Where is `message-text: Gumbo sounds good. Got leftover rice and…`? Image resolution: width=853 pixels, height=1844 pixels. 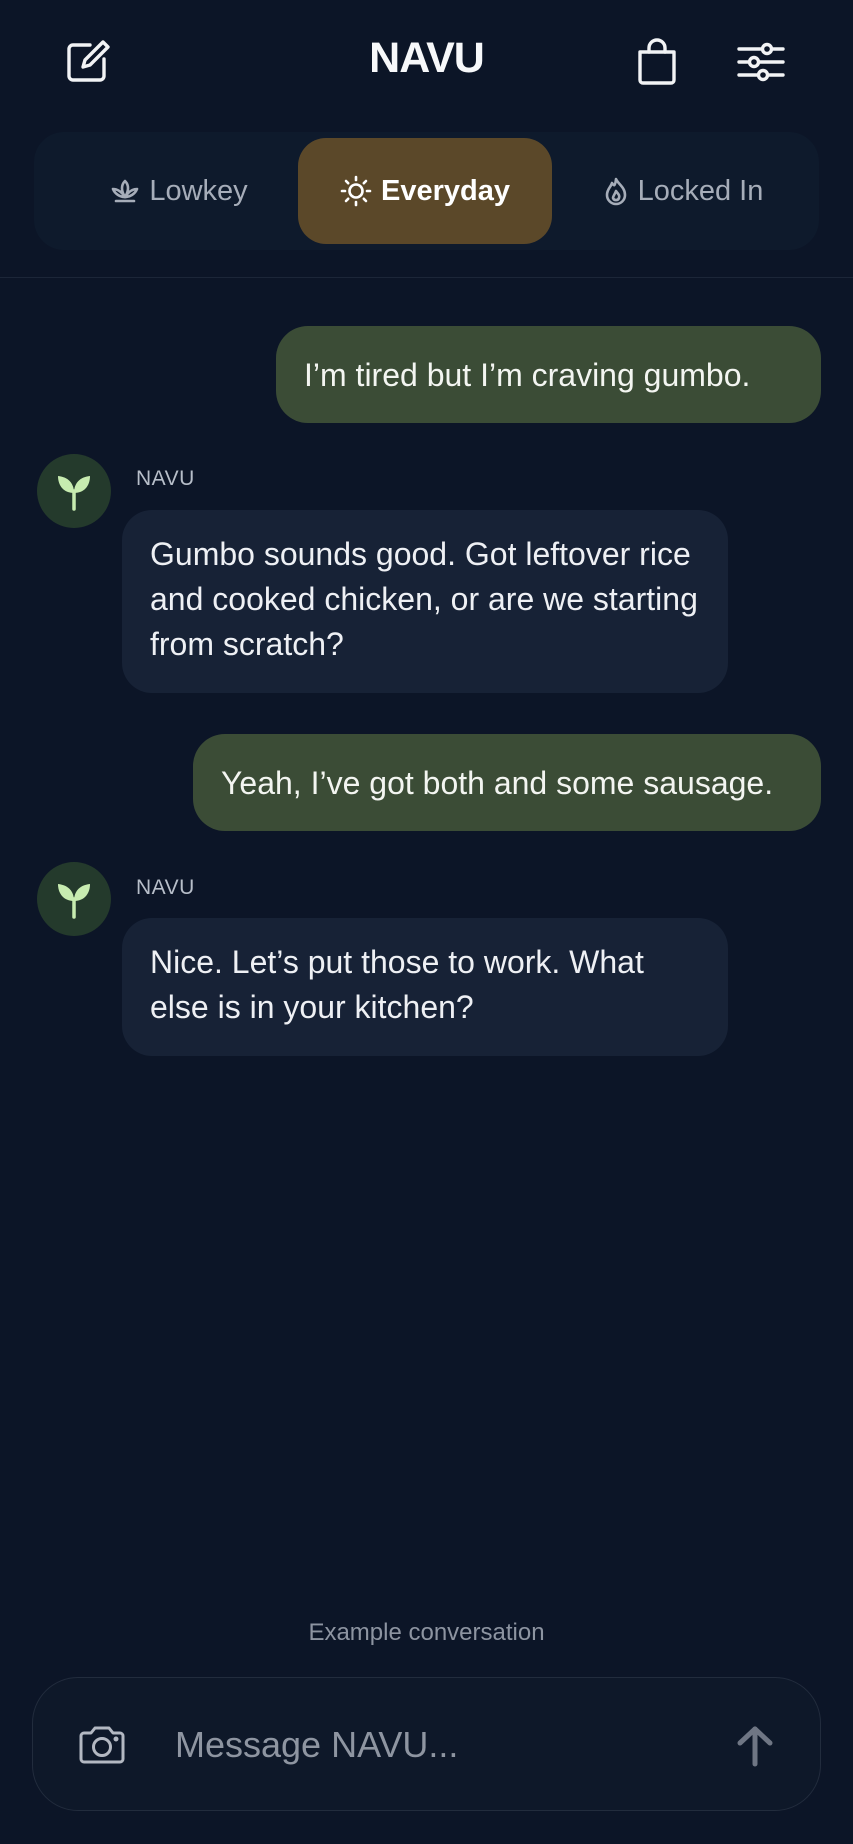
message-text: Gumbo sounds good. Got leftover rice and… is located at coordinates (424, 599).